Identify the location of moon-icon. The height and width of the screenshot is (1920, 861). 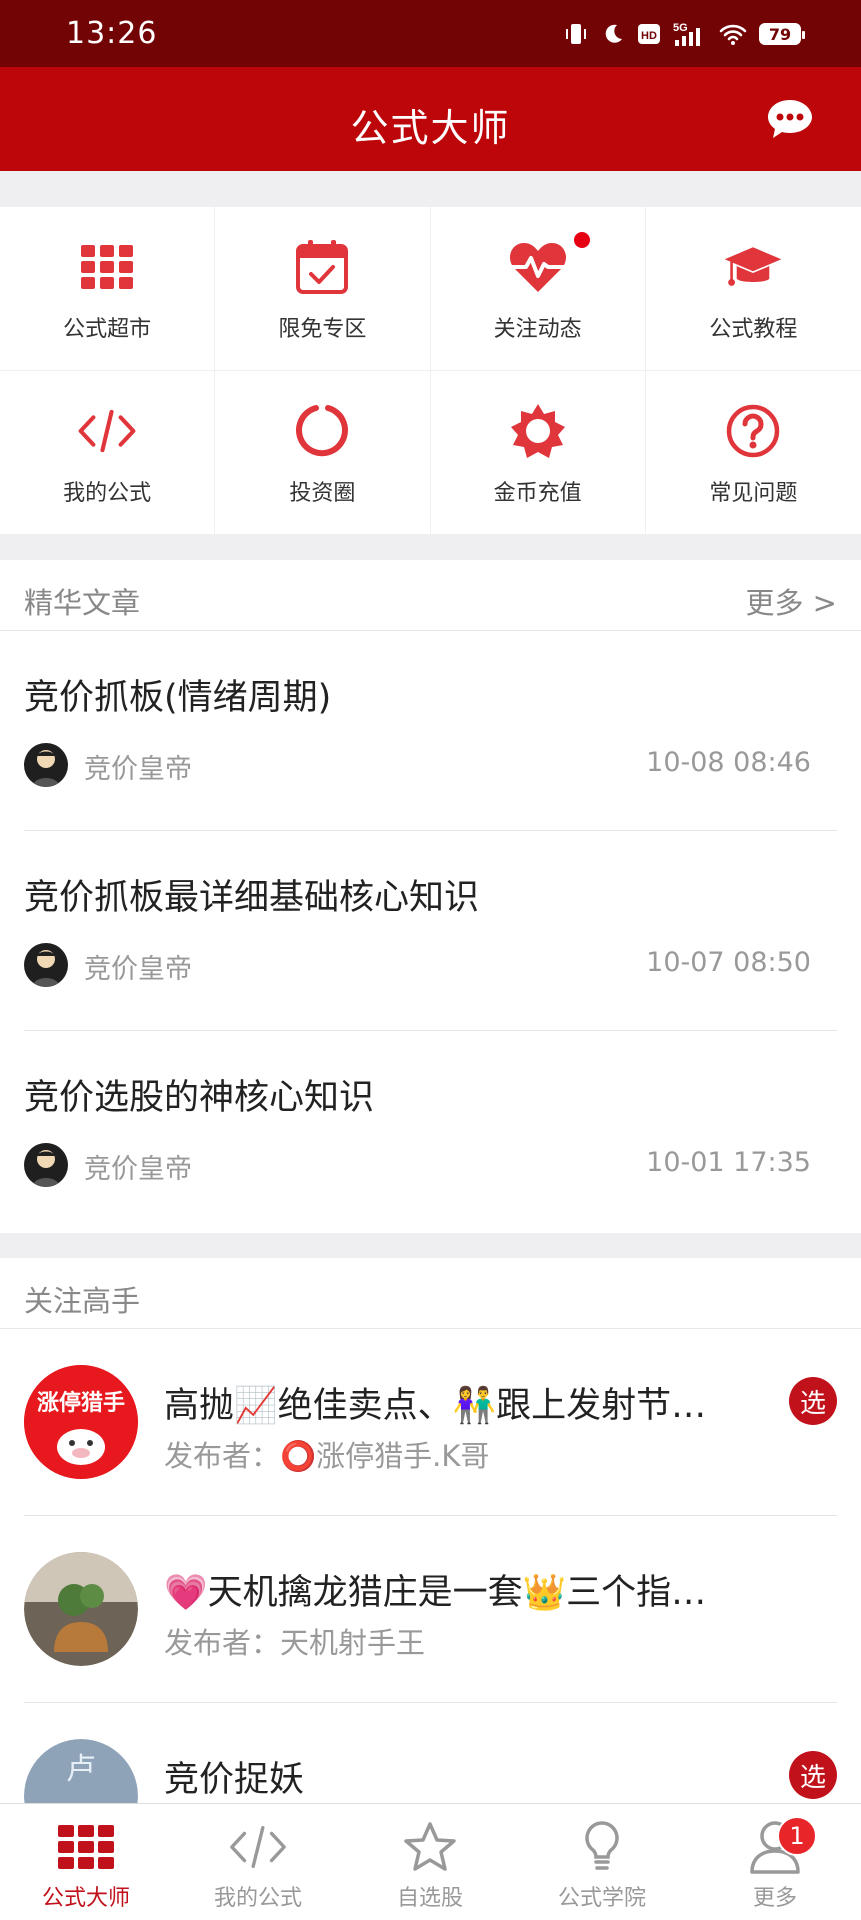
(613, 33).